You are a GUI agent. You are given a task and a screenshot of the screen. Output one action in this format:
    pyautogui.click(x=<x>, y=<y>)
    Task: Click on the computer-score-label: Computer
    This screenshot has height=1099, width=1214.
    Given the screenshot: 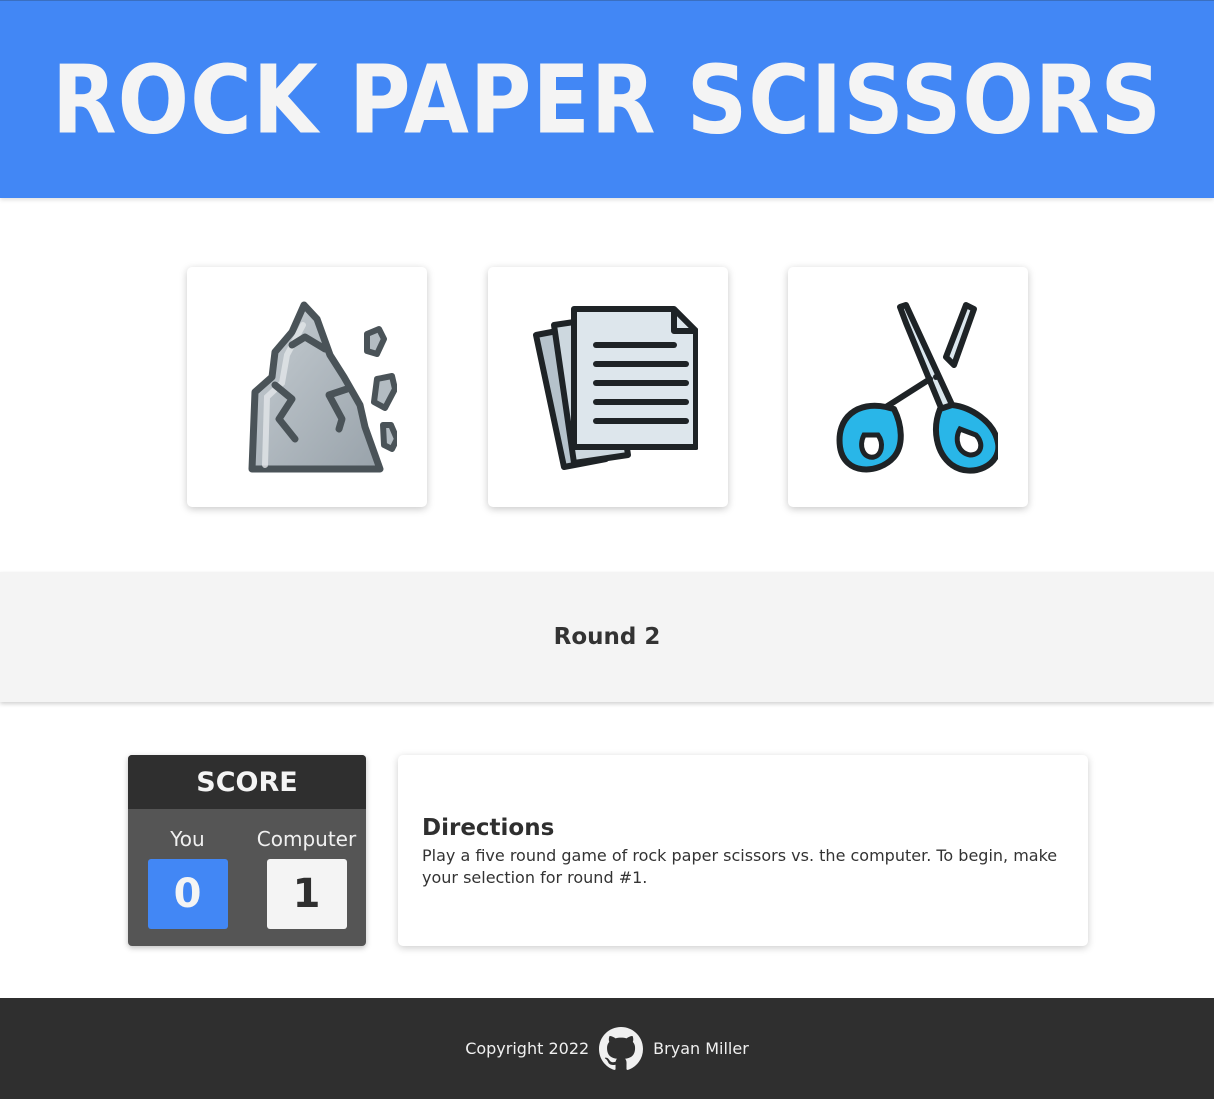 What is the action you would take?
    pyautogui.click(x=306, y=839)
    